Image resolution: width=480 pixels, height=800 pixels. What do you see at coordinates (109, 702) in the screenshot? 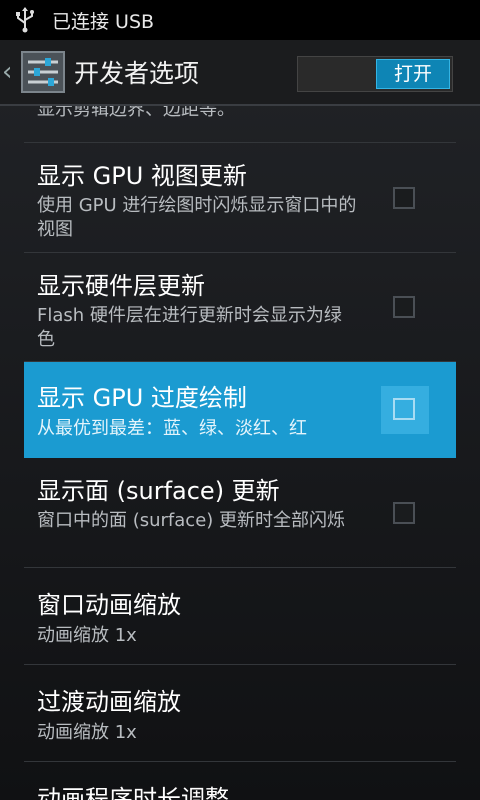
I see `item-title: 过渡动画缩放` at bounding box center [109, 702].